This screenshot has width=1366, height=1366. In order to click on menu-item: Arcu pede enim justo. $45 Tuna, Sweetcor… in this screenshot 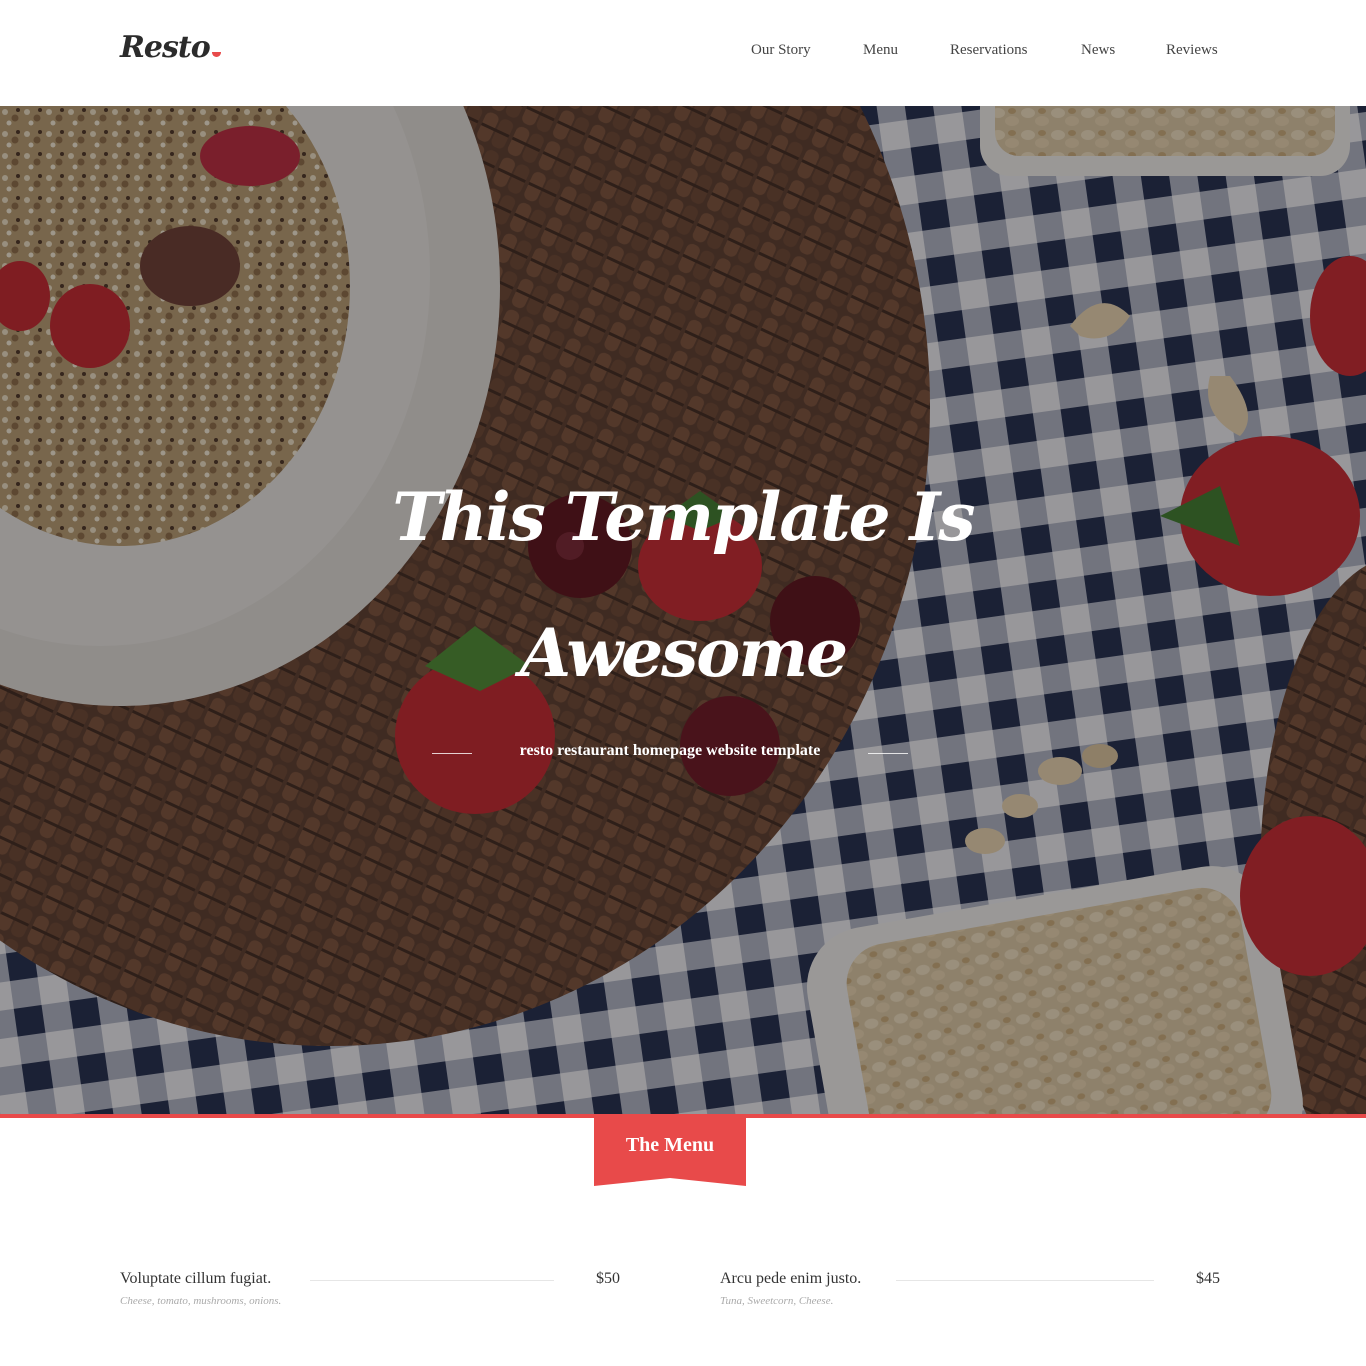, I will do `click(970, 1292)`.